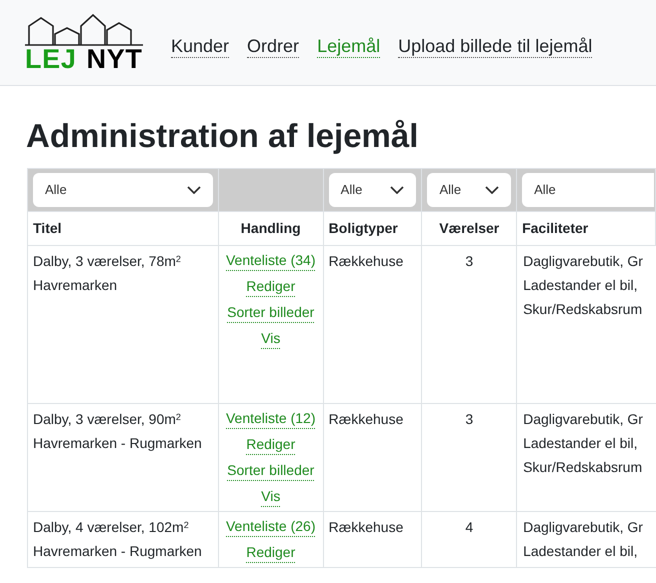  Describe the element at coordinates (107, 419) in the screenshot. I see `listing-title: Dalby, 3 værelser, 90m$^{2}$` at that location.